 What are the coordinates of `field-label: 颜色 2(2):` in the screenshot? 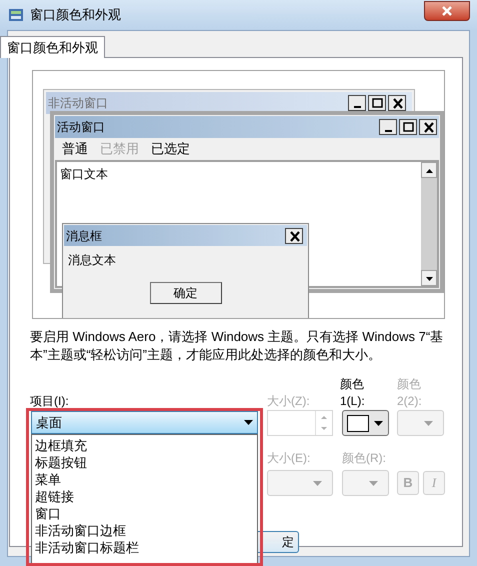 It's located at (410, 393).